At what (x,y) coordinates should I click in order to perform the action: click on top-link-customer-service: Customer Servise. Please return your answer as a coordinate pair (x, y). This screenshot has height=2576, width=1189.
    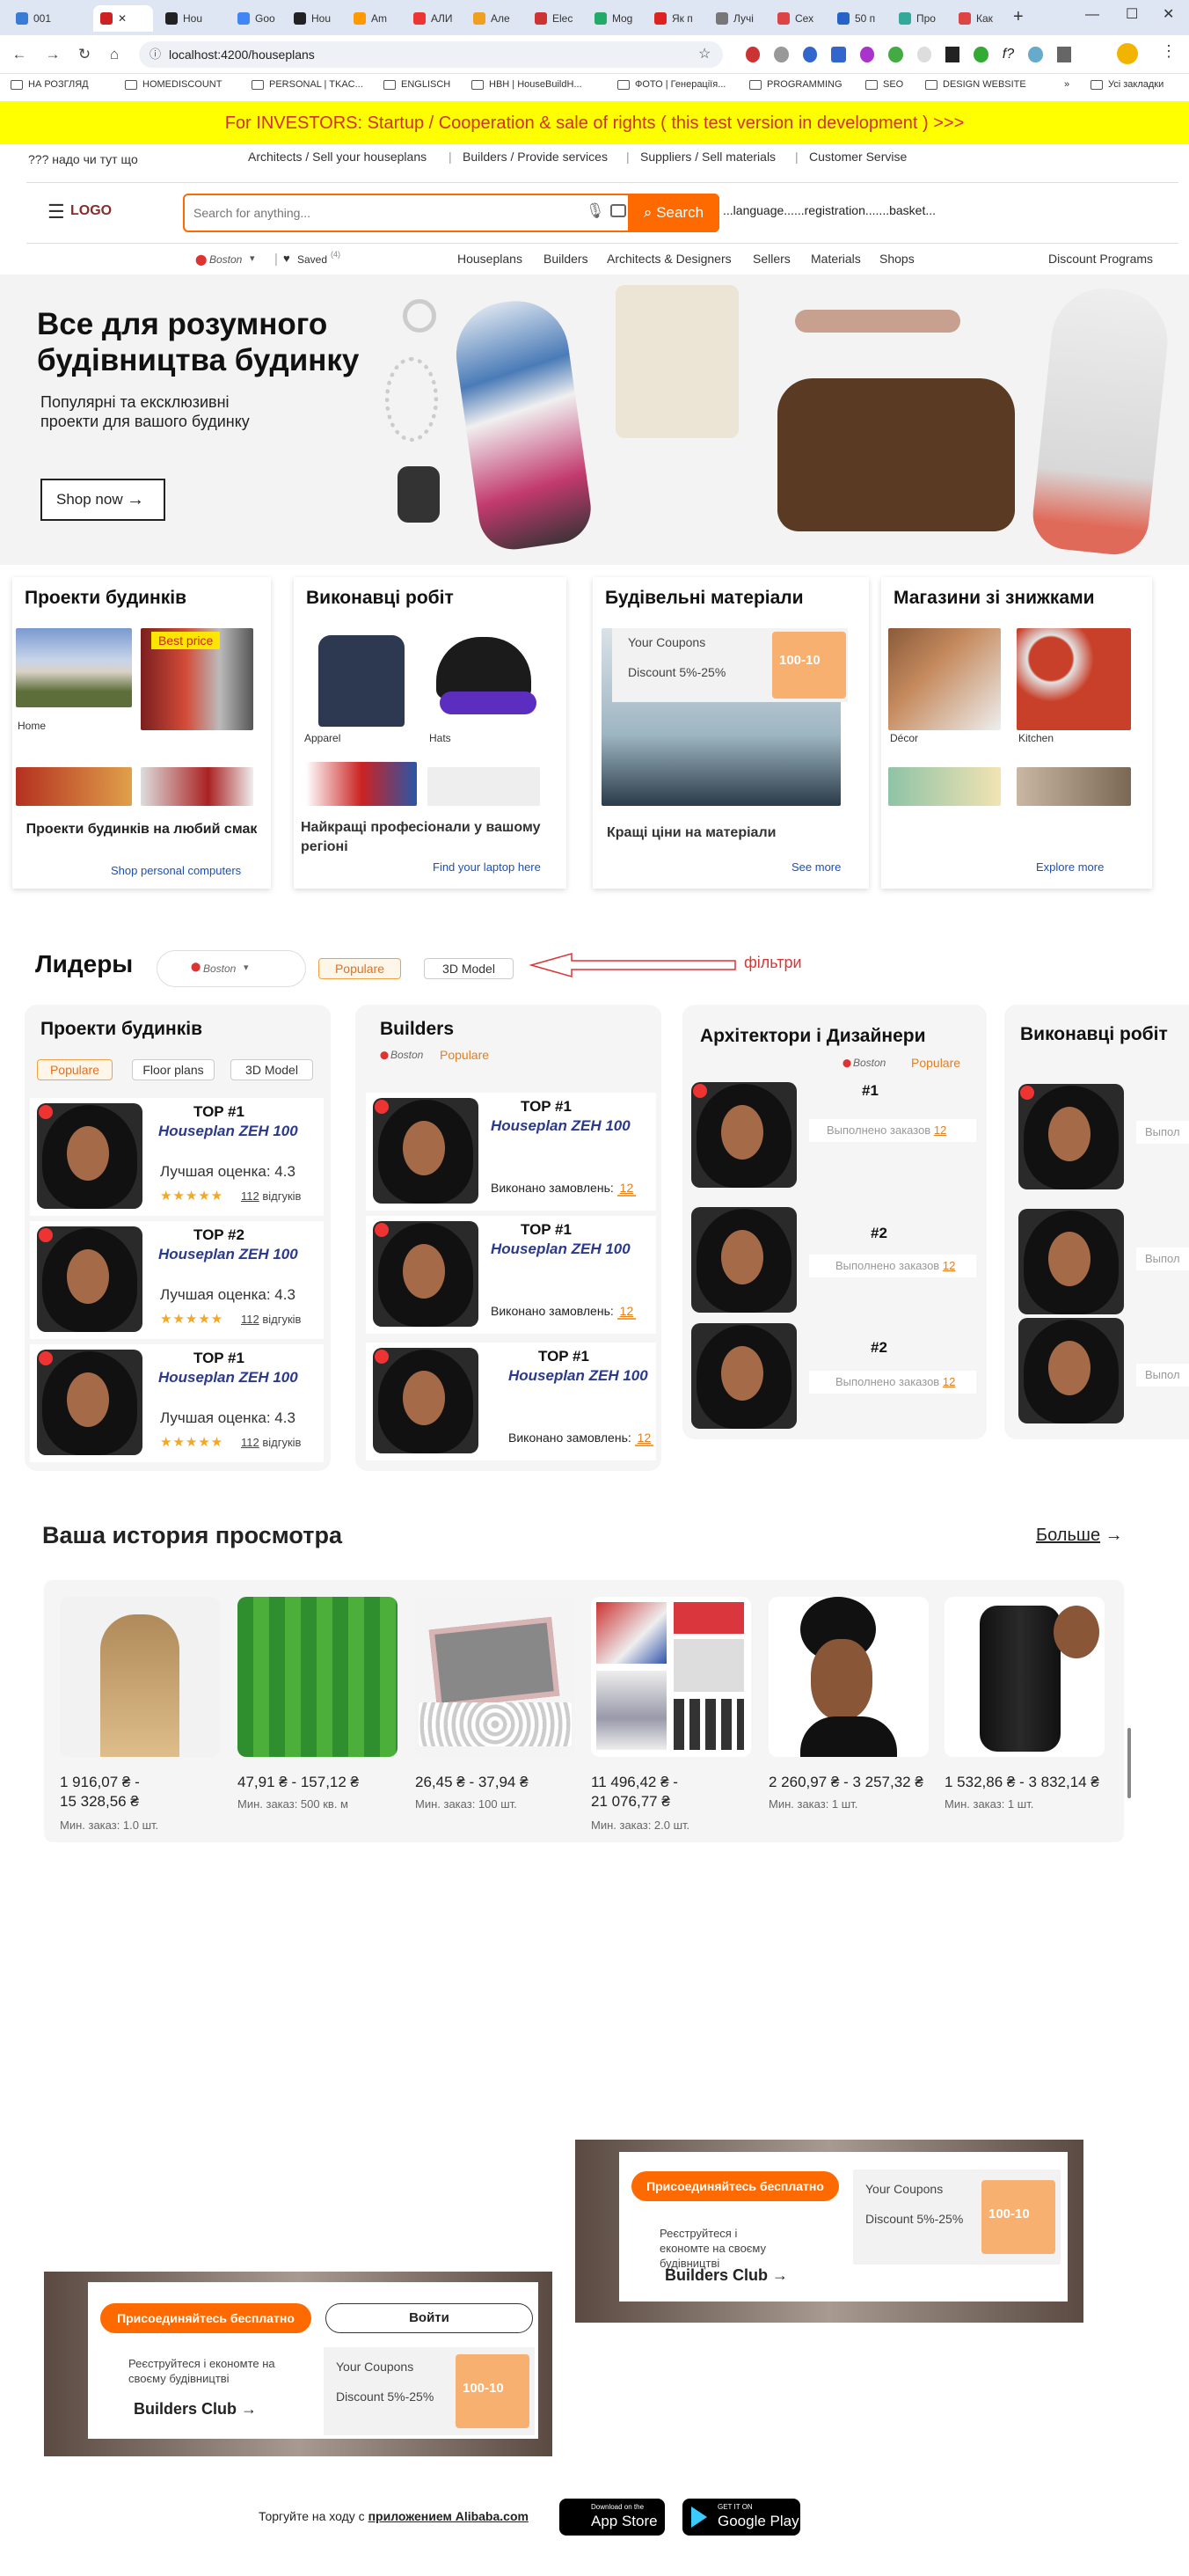
    Looking at the image, I should click on (858, 157).